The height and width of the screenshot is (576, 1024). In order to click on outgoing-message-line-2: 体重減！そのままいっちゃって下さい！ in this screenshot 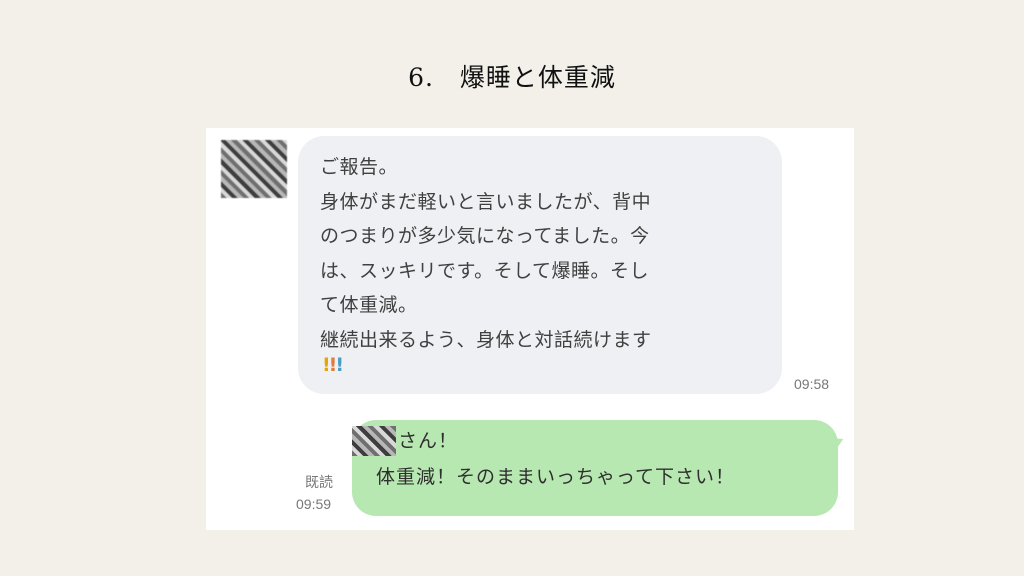, I will do `click(556, 477)`.